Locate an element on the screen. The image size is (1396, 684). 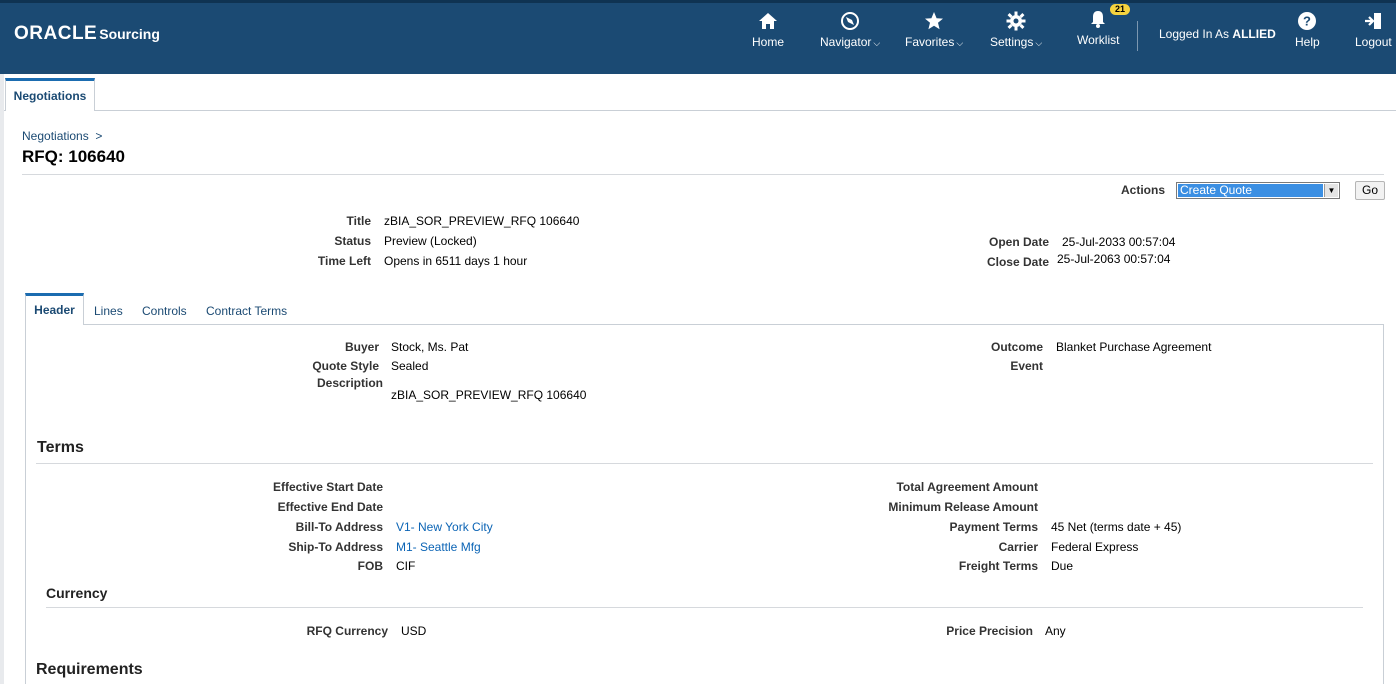
logged-in-username: ALLIED is located at coordinates (1254, 34).